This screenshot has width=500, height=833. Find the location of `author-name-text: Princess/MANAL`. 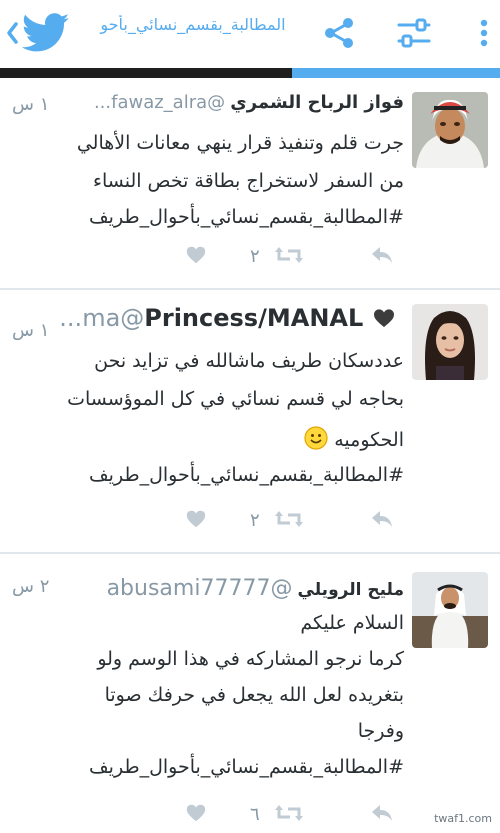

author-name-text: Princess/MANAL is located at coordinates (254, 318).